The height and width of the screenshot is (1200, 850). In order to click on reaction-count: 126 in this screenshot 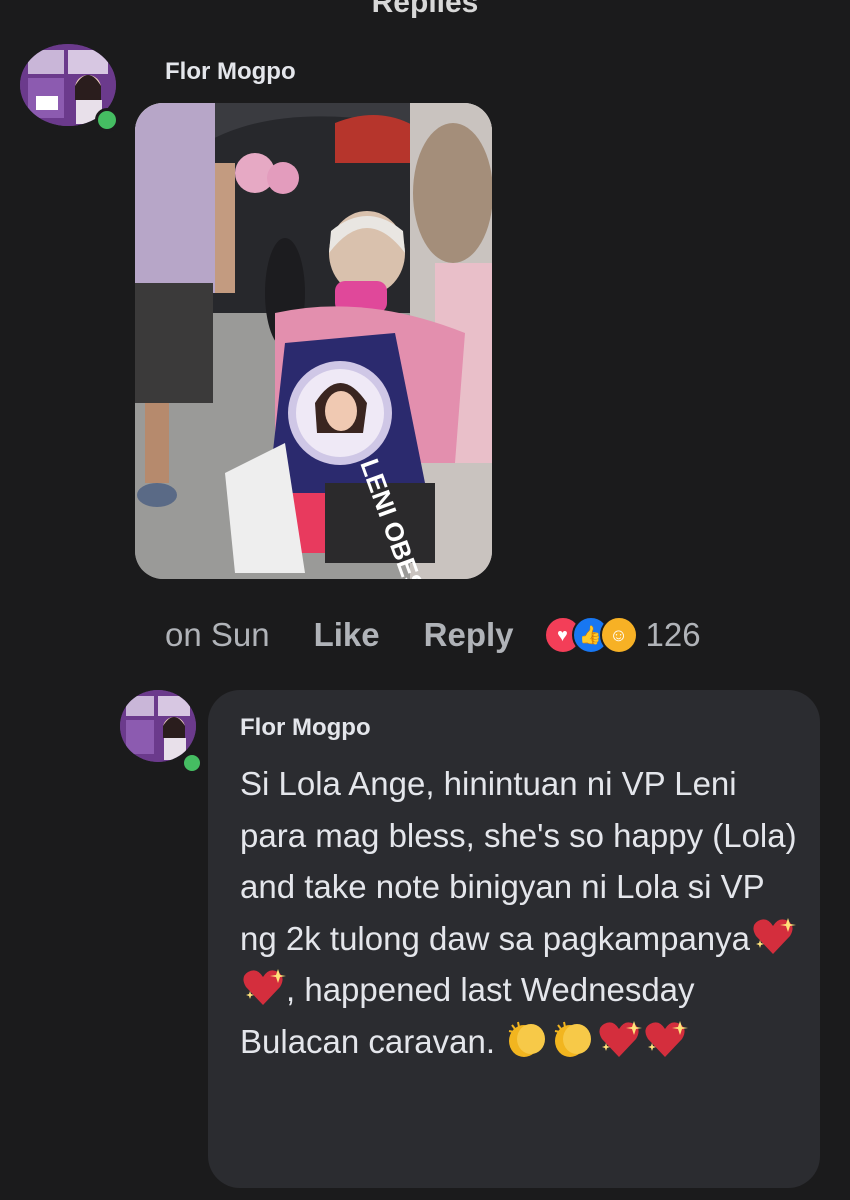, I will do `click(673, 635)`.